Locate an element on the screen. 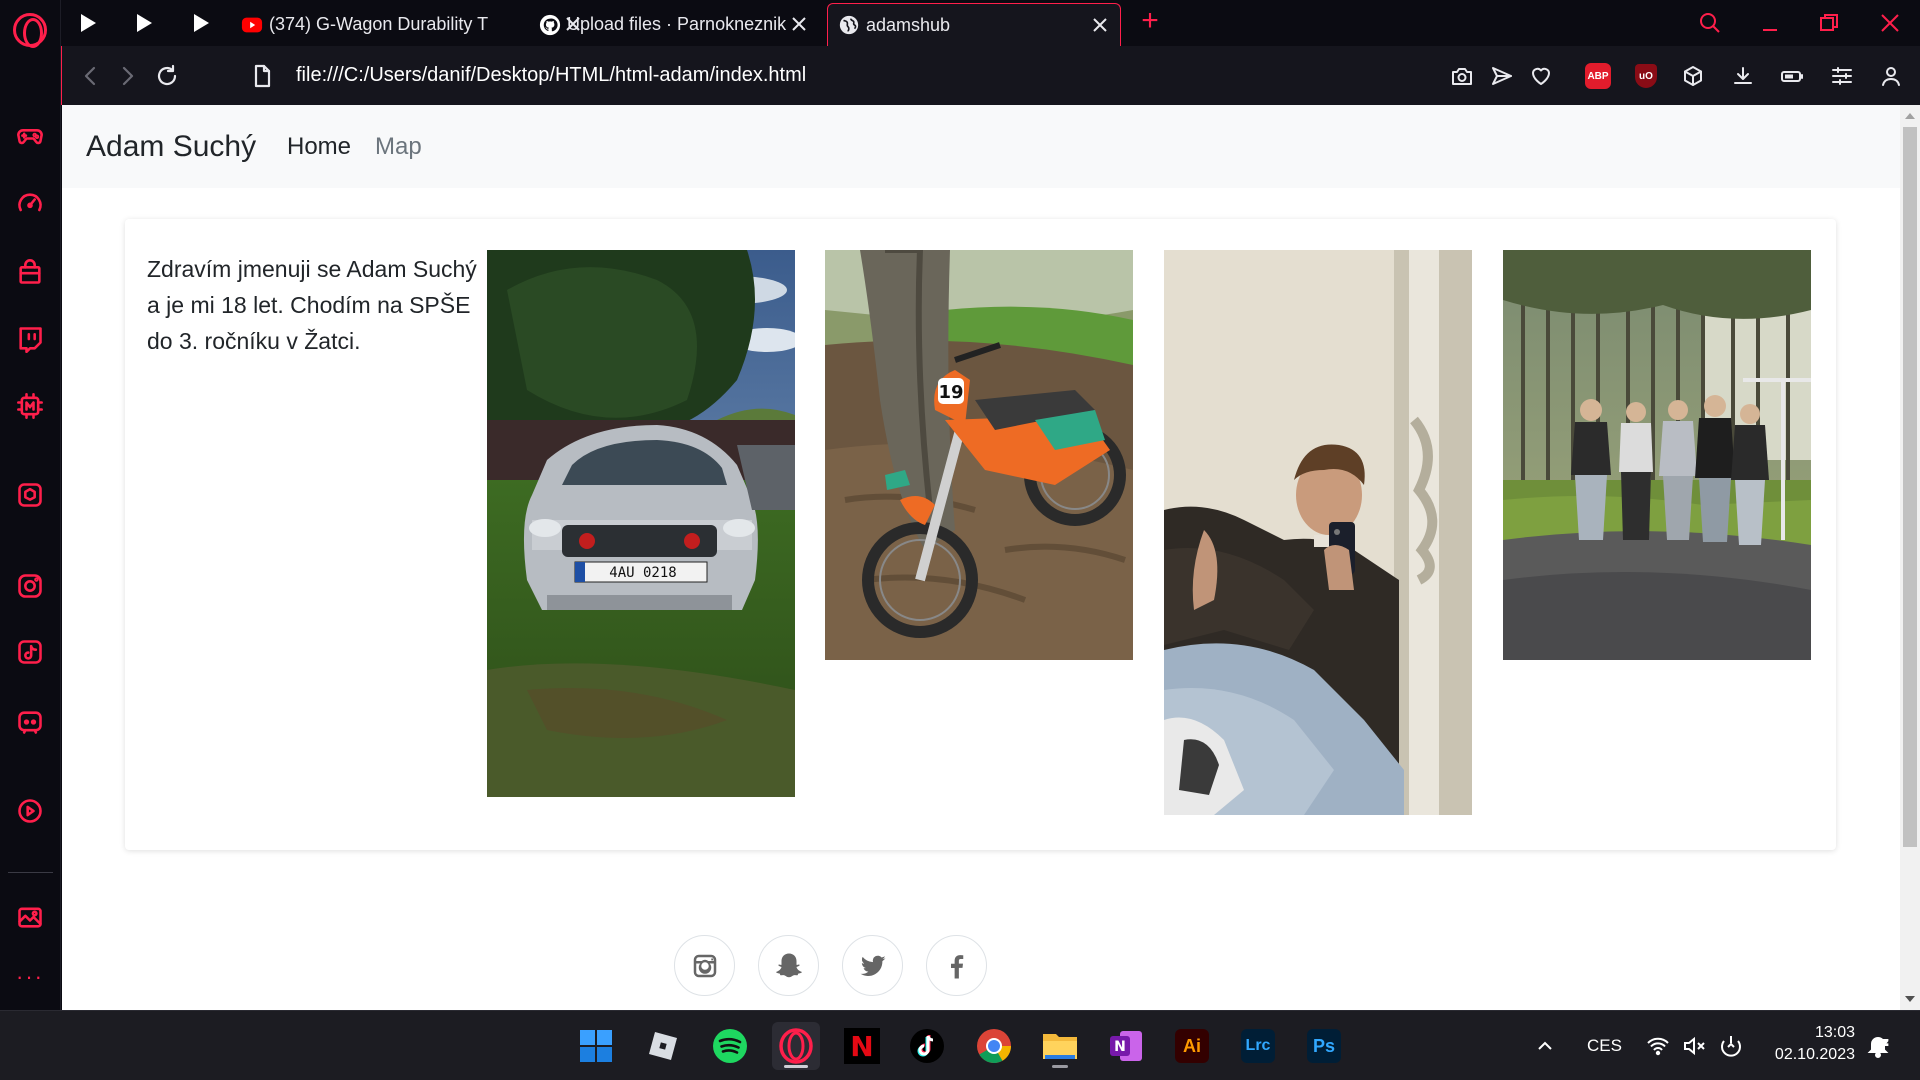 The height and width of the screenshot is (1080, 1920). profile-person-icon is located at coordinates (1891, 76).